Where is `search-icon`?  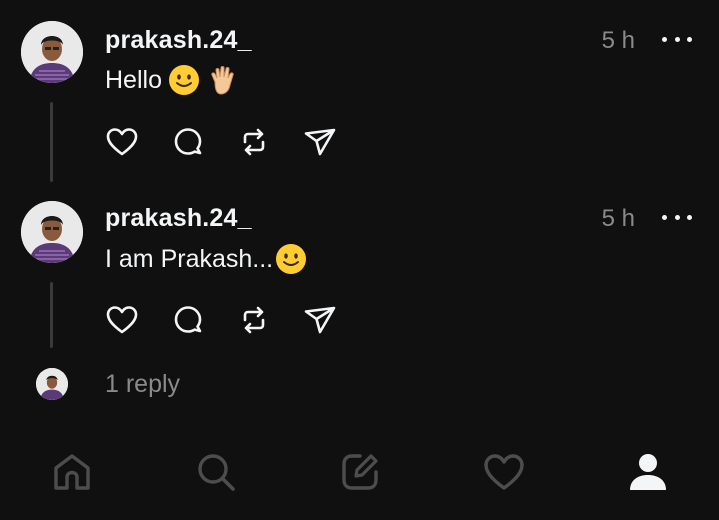
search-icon is located at coordinates (216, 472).